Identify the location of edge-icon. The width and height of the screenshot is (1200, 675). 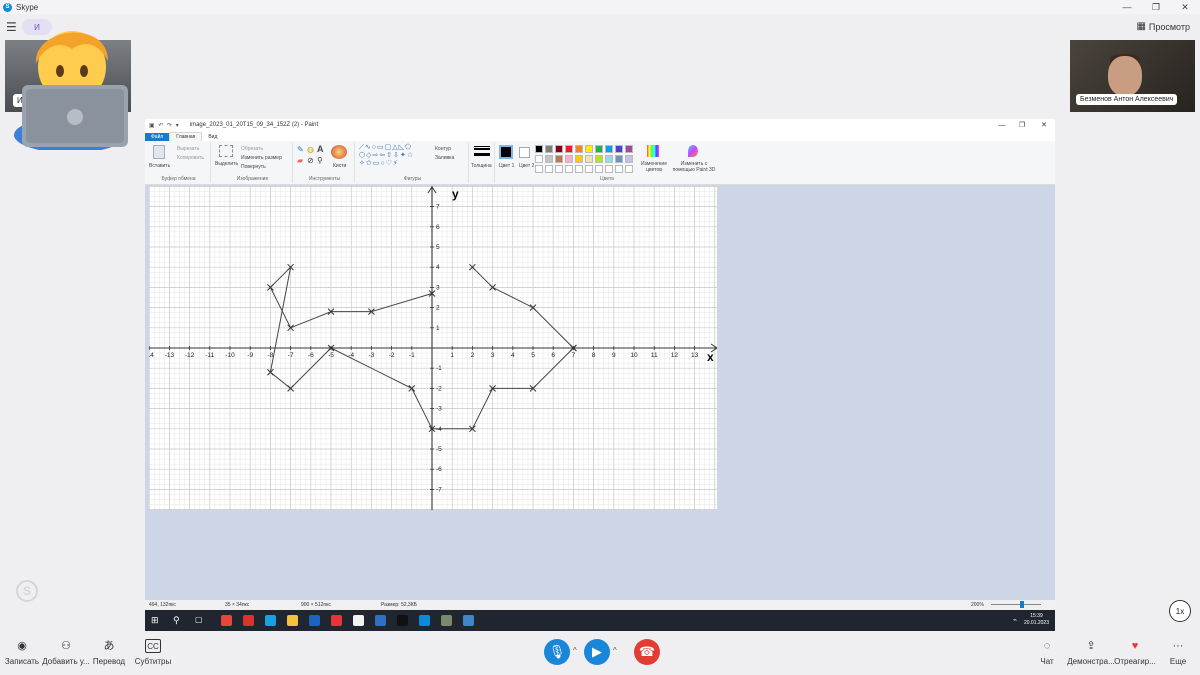
(270, 620).